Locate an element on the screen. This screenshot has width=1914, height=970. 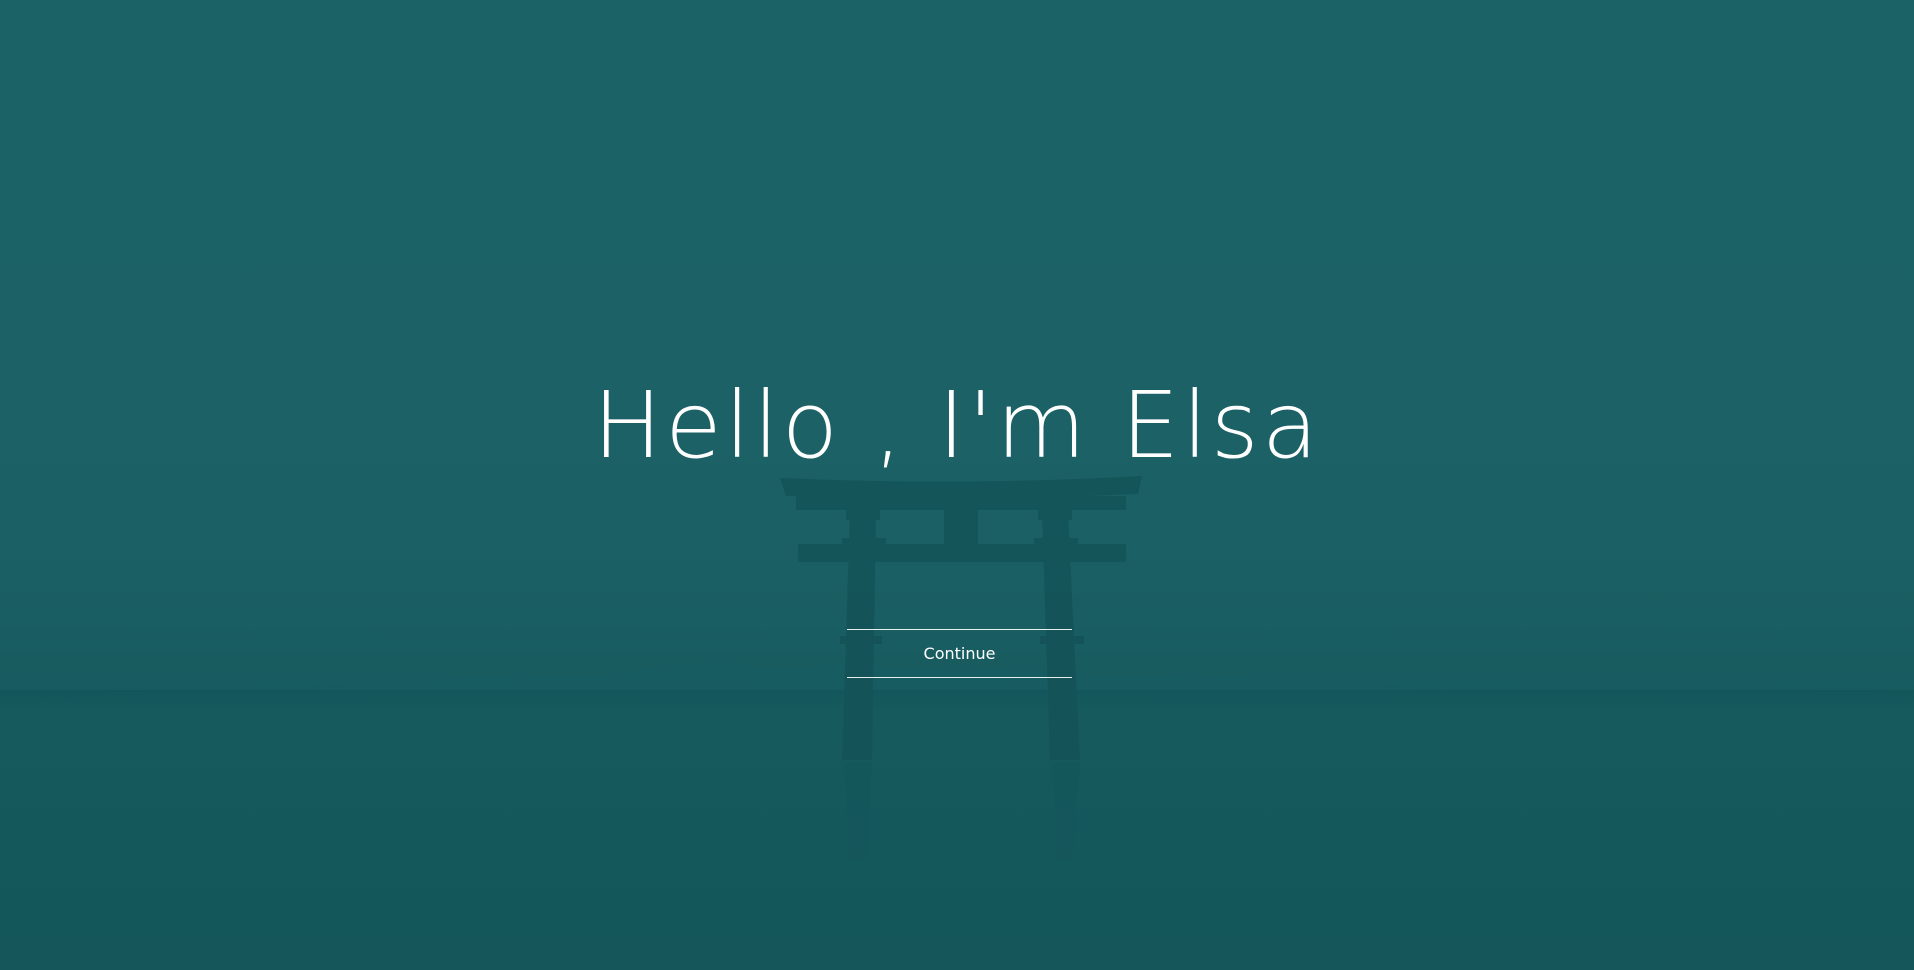
torii-gate-icon is located at coordinates (961, 668).